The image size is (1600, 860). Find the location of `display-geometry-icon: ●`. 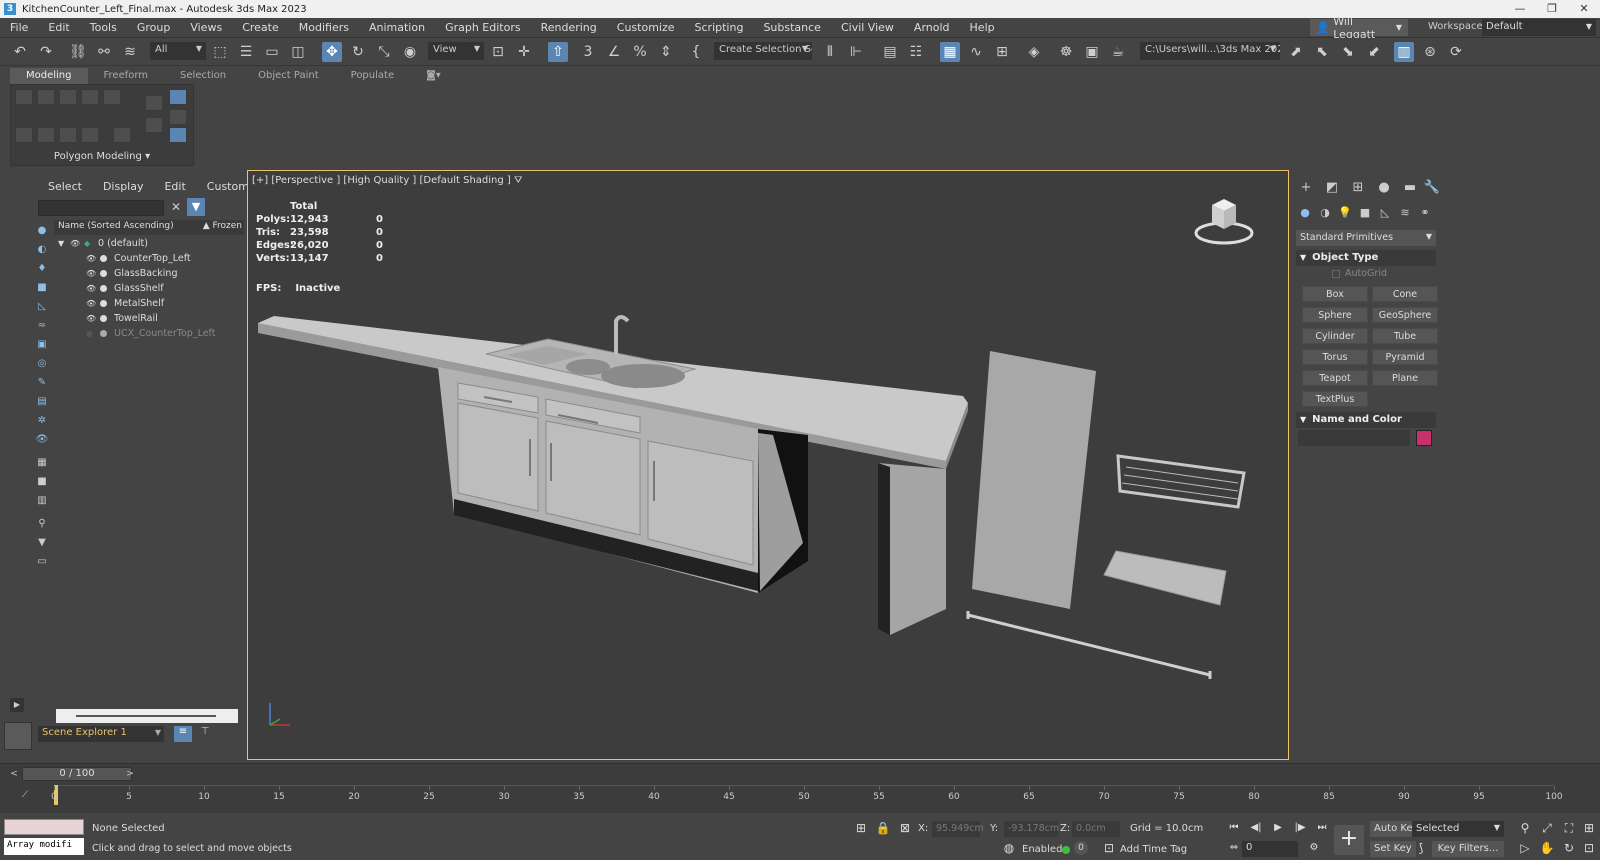

display-geometry-icon: ● is located at coordinates (42, 231).